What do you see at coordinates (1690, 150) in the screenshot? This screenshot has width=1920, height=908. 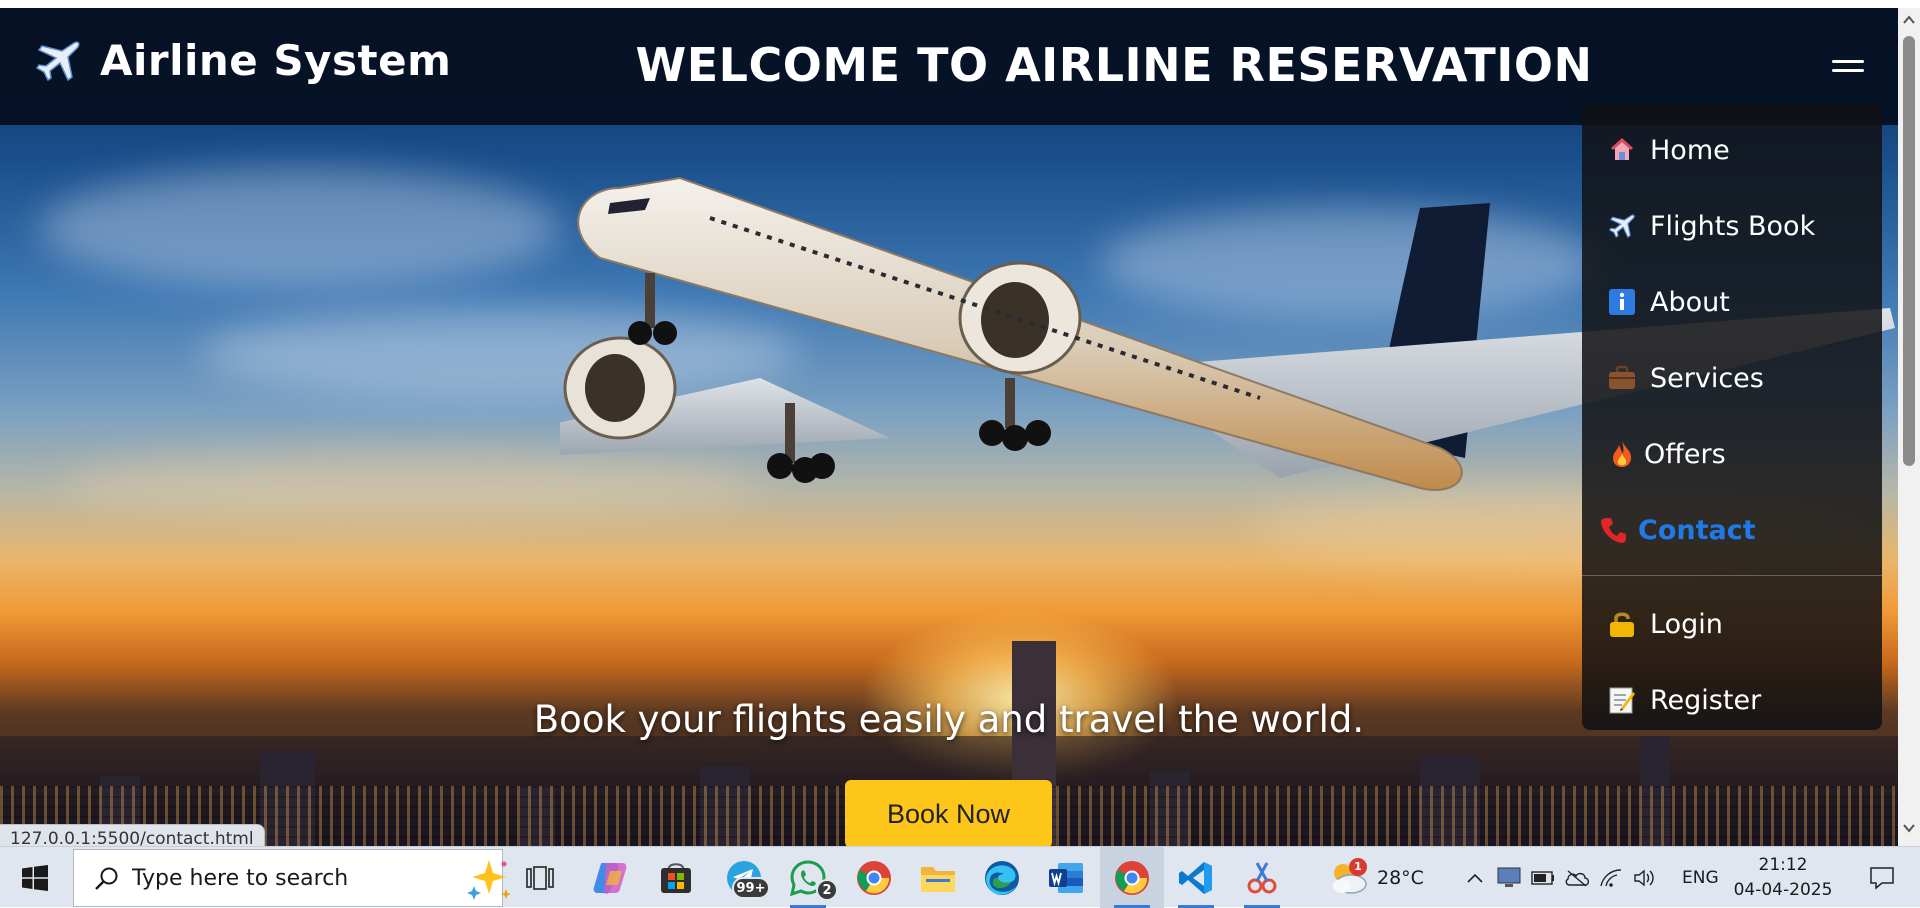 I see `menu-item-label: Home` at bounding box center [1690, 150].